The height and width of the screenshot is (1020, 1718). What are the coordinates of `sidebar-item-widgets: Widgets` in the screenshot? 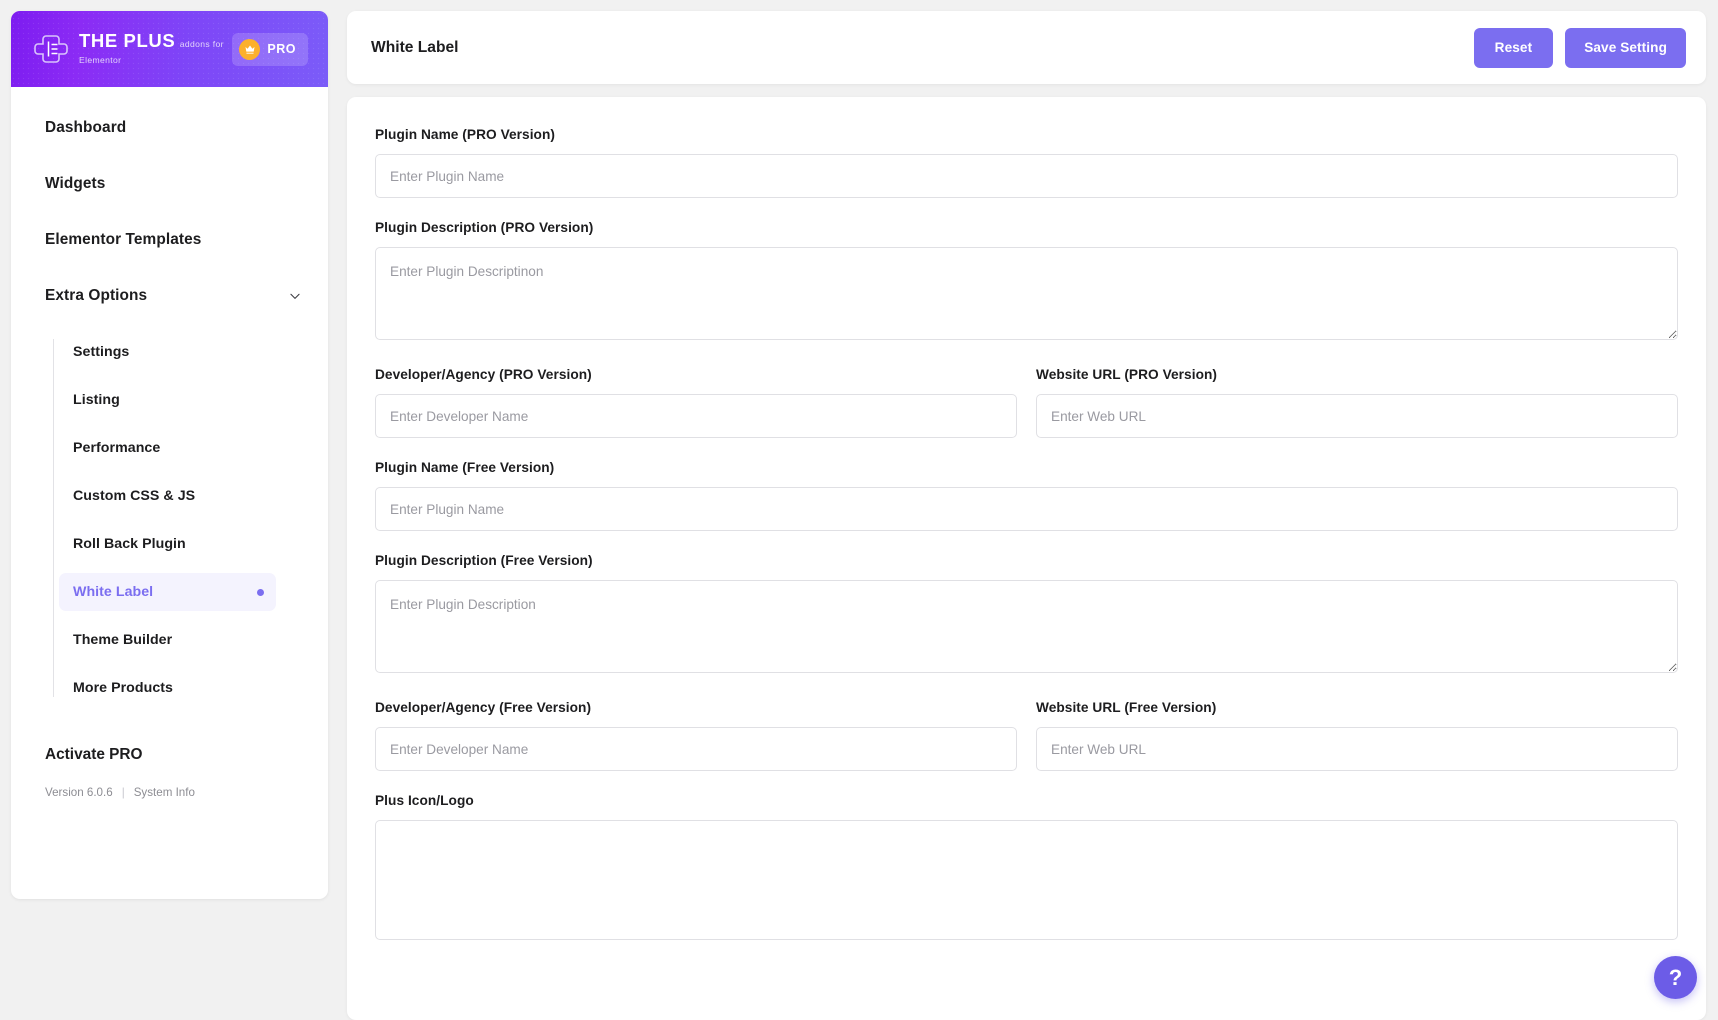 It's located at (169, 183).